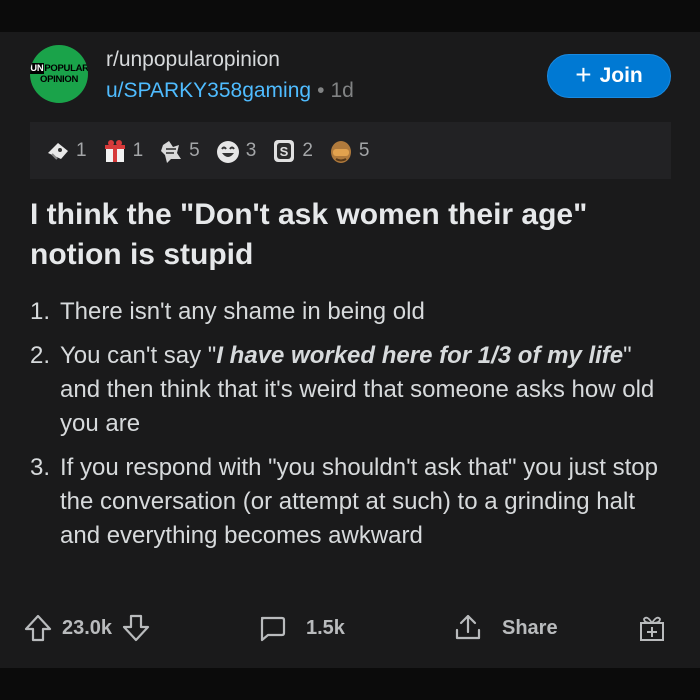 This screenshot has width=700, height=700. What do you see at coordinates (136, 628) in the screenshot?
I see `downvote-icon` at bounding box center [136, 628].